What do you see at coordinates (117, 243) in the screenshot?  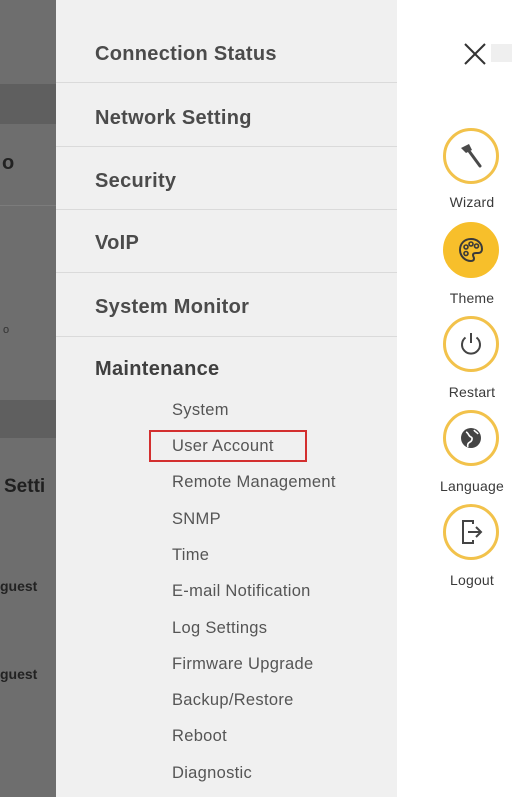 I see `menu-item-label: VoIP` at bounding box center [117, 243].